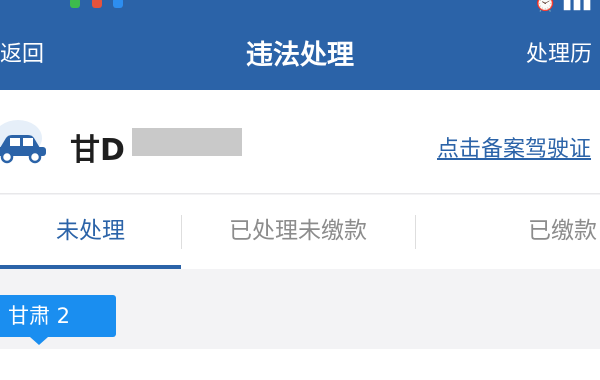  Describe the element at coordinates (90, 232) in the screenshot. I see `tab-unprocessed: 未处理` at that location.